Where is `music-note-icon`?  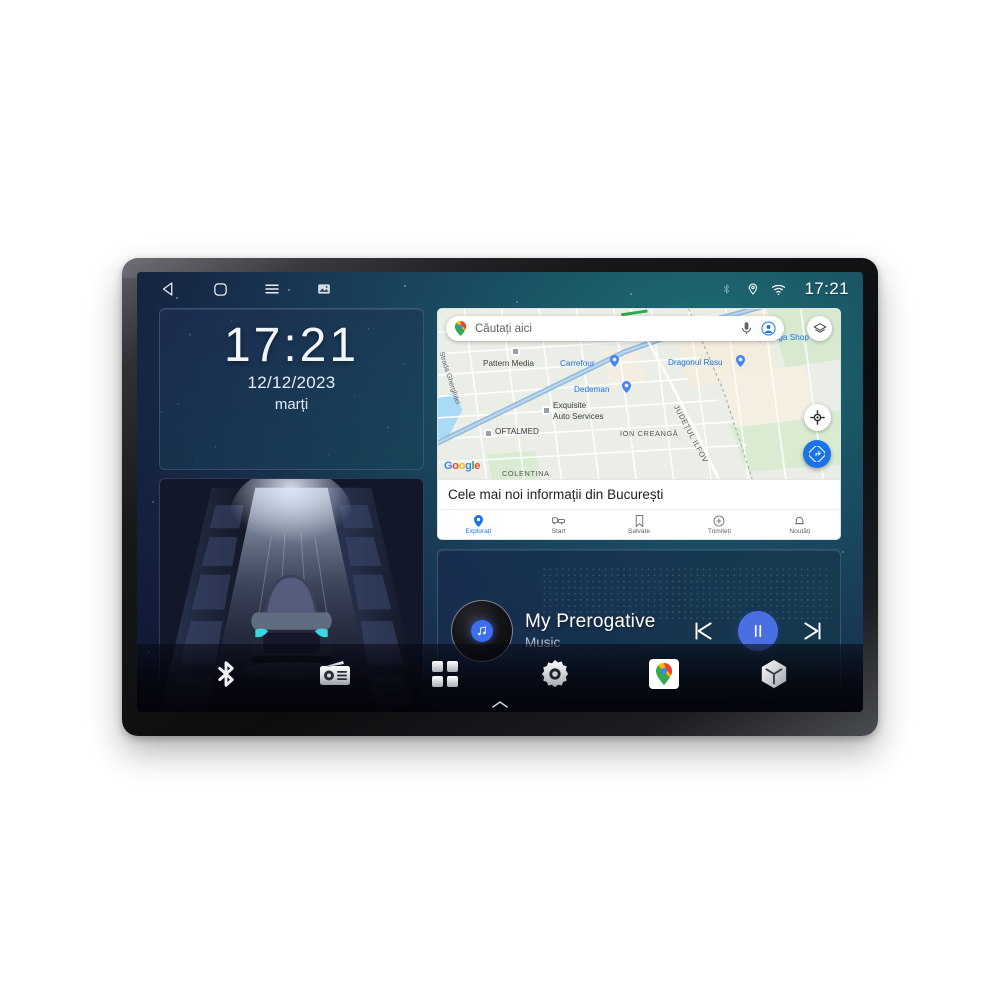
music-note-icon is located at coordinates (482, 630).